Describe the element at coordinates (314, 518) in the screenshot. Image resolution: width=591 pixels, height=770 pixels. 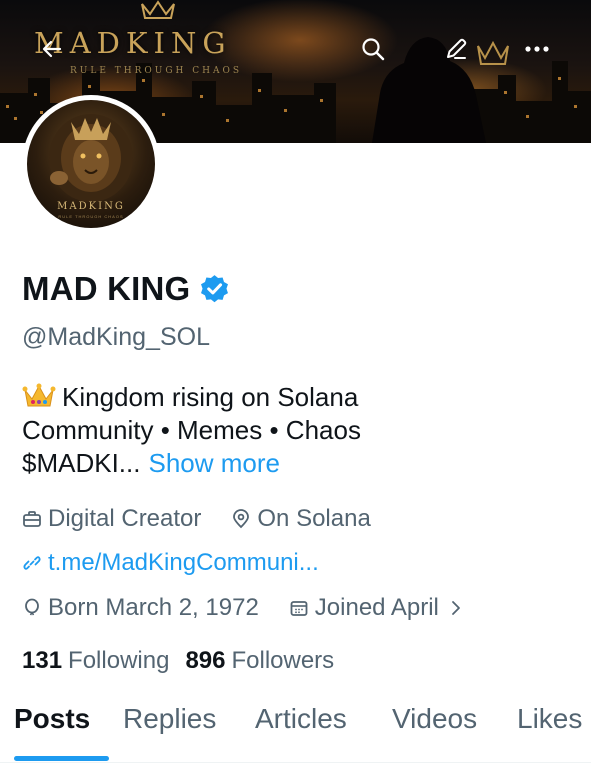
I see `location-text: On Solana` at that location.